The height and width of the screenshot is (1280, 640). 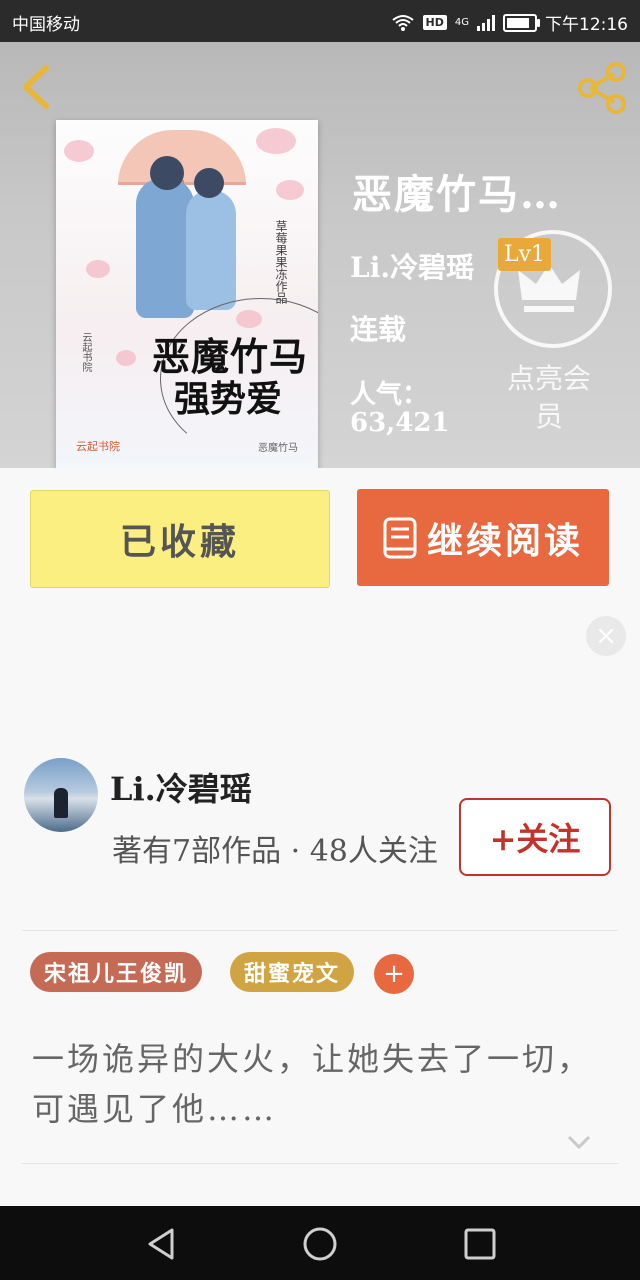 I want to click on collected-button: 已收藏, so click(x=180, y=539).